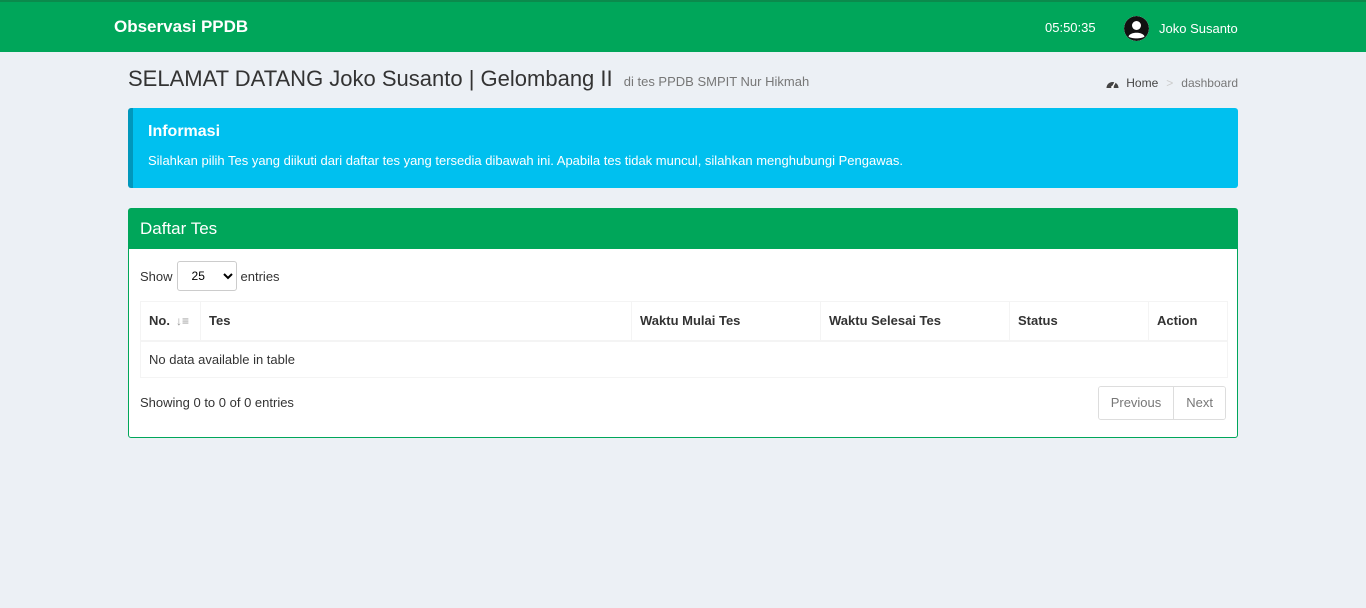 The image size is (1366, 608). I want to click on table-row: No data available in table, so click(684, 359).